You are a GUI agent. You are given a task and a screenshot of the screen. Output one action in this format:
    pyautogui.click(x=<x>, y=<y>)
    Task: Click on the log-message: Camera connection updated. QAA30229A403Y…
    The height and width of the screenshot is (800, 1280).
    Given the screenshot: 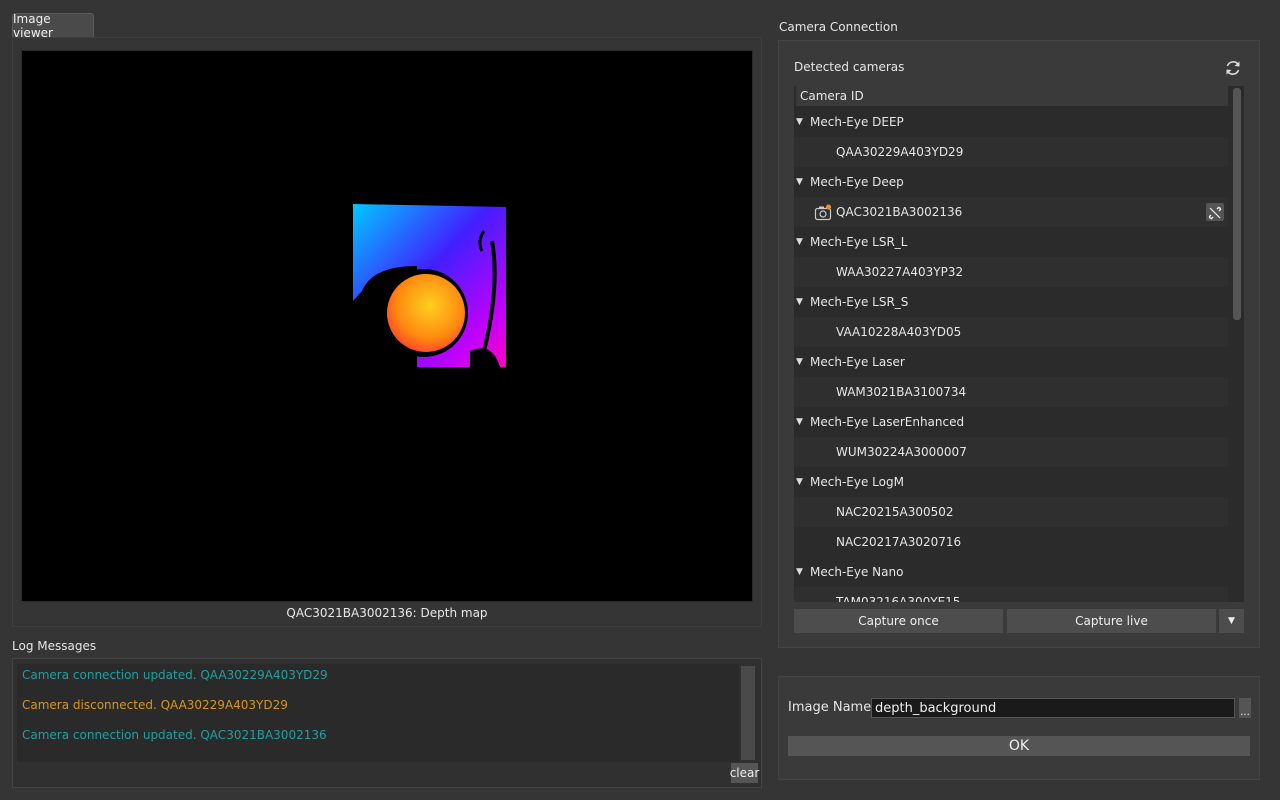 What is the action you would take?
    pyautogui.click(x=175, y=675)
    